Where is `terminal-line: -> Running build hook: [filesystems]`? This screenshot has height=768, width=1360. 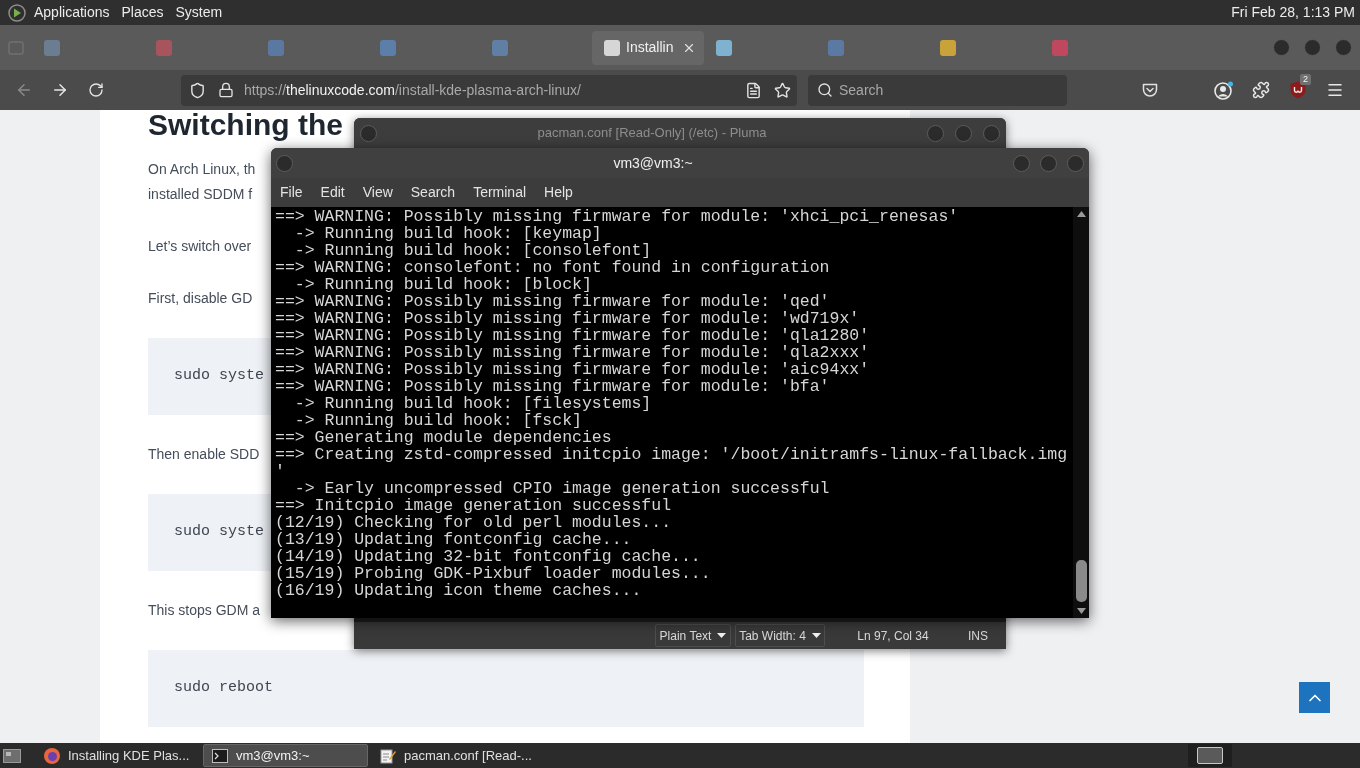 terminal-line: -> Running build hook: [filesystems] is located at coordinates (472, 403).